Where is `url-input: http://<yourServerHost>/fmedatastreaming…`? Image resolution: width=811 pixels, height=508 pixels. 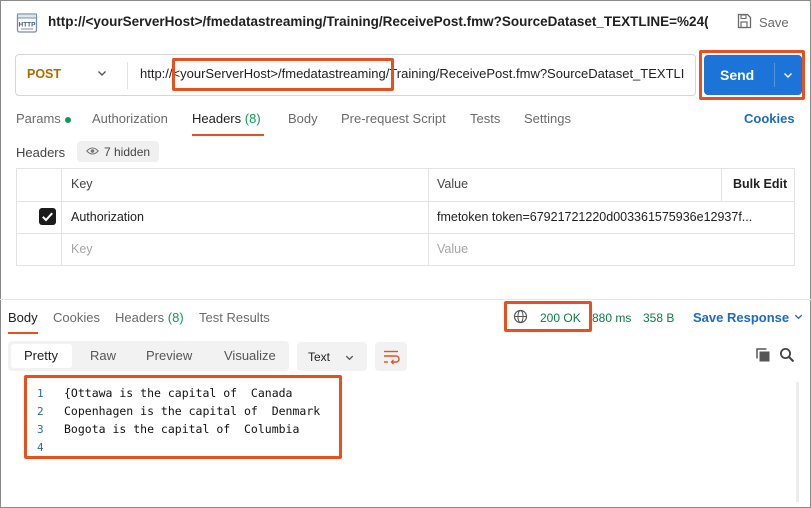
url-input: http://<yourServerHost>/fmedatastreaming… is located at coordinates (414, 73).